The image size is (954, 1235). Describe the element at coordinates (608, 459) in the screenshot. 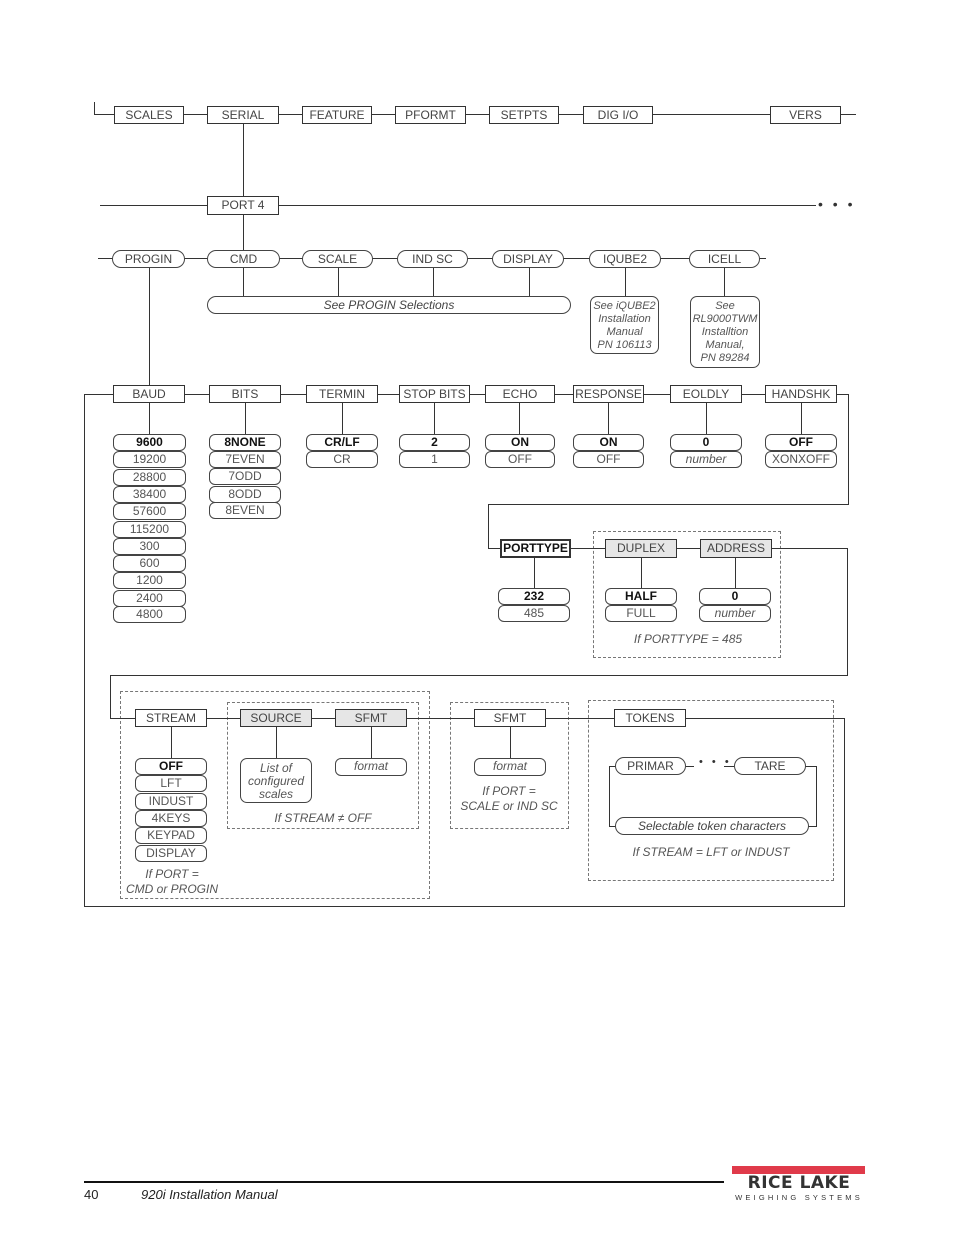

I see `response-option: OFF` at that location.